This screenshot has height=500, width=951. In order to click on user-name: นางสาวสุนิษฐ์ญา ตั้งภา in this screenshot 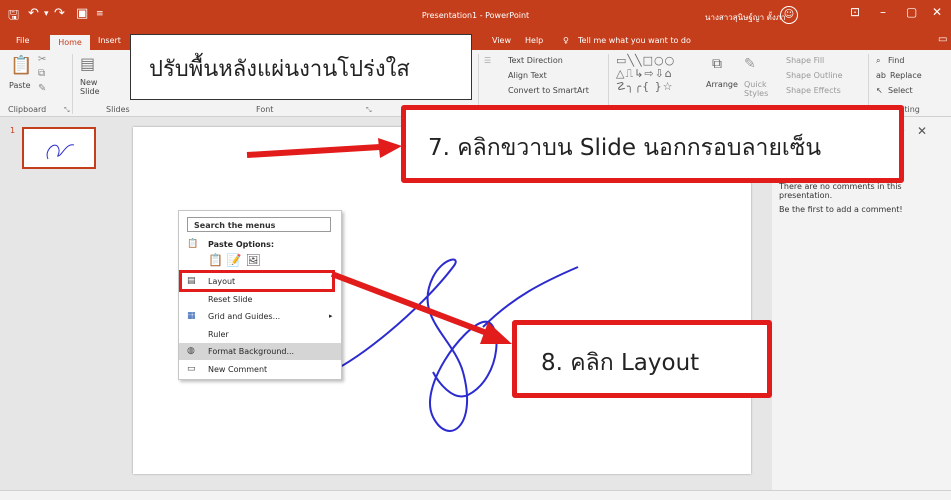, I will do `click(745, 17)`.